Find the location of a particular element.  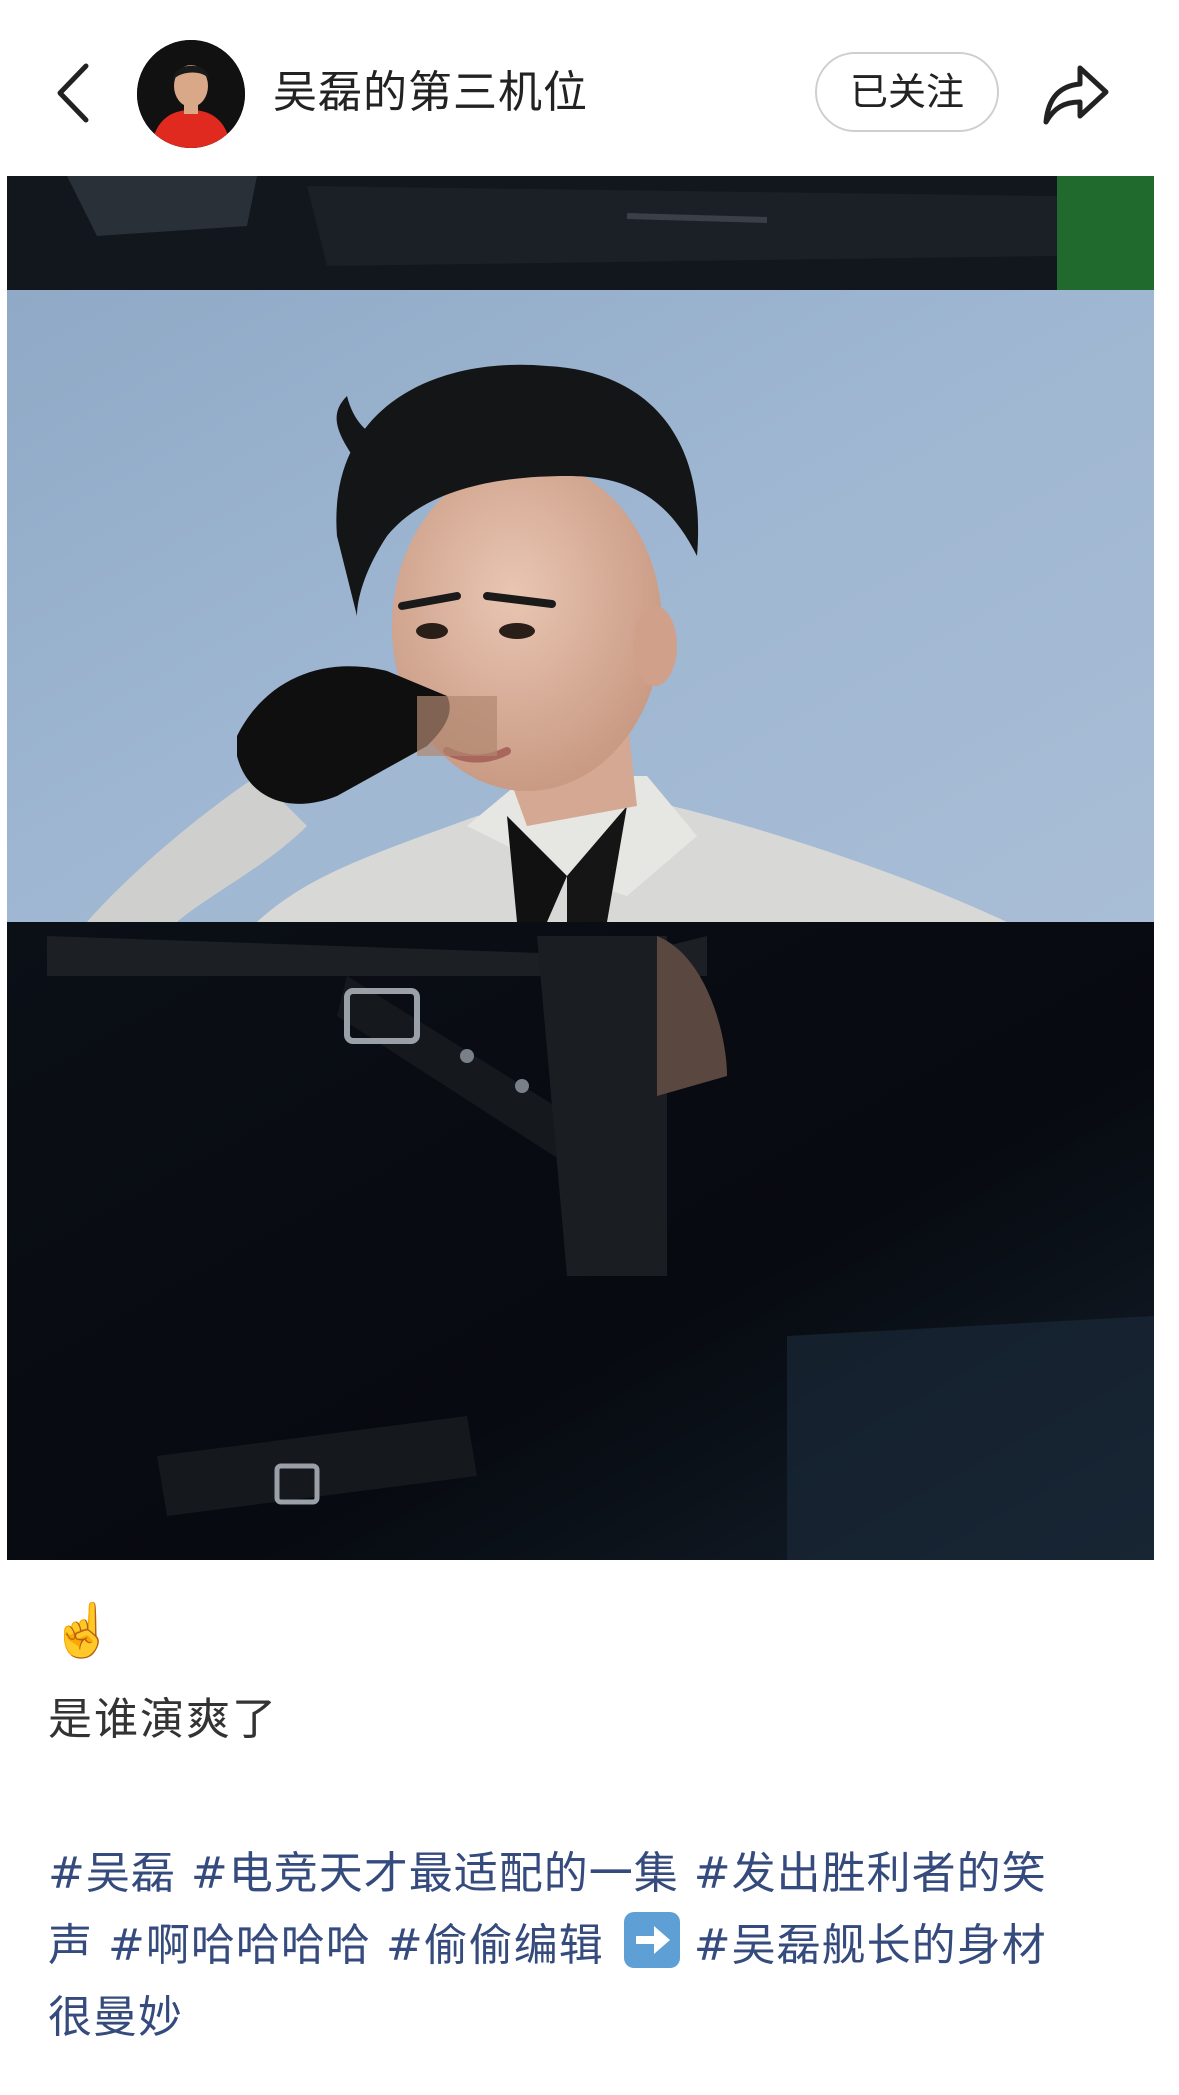

right-arrow-icon is located at coordinates (651, 1940).